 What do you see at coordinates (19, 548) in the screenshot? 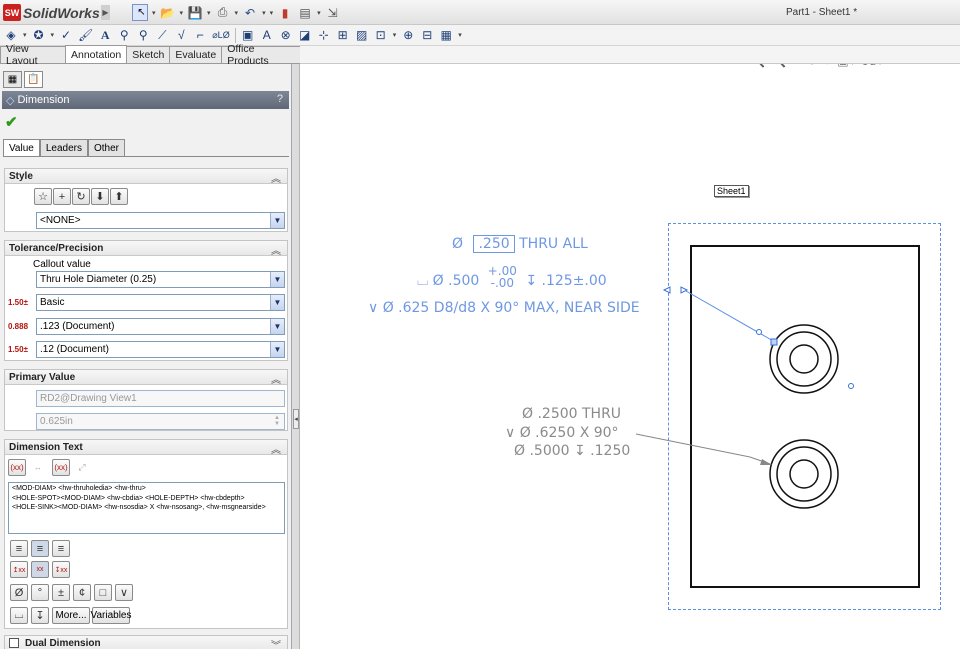
I see `align-left-icon: ≡` at bounding box center [19, 548].